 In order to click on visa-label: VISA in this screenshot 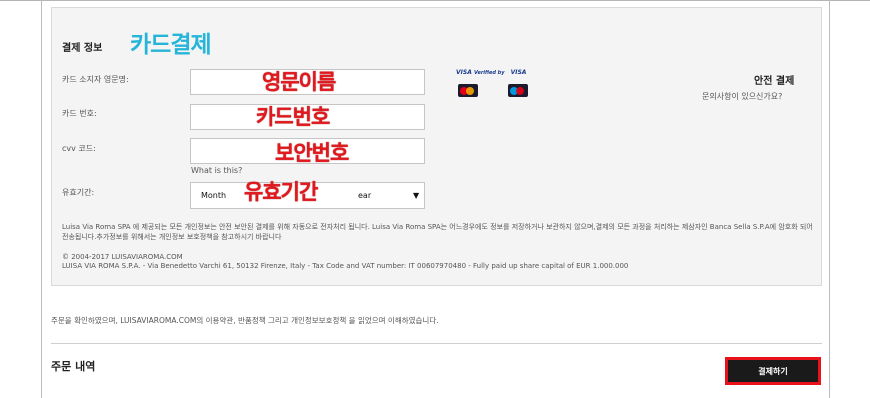, I will do `click(464, 72)`.